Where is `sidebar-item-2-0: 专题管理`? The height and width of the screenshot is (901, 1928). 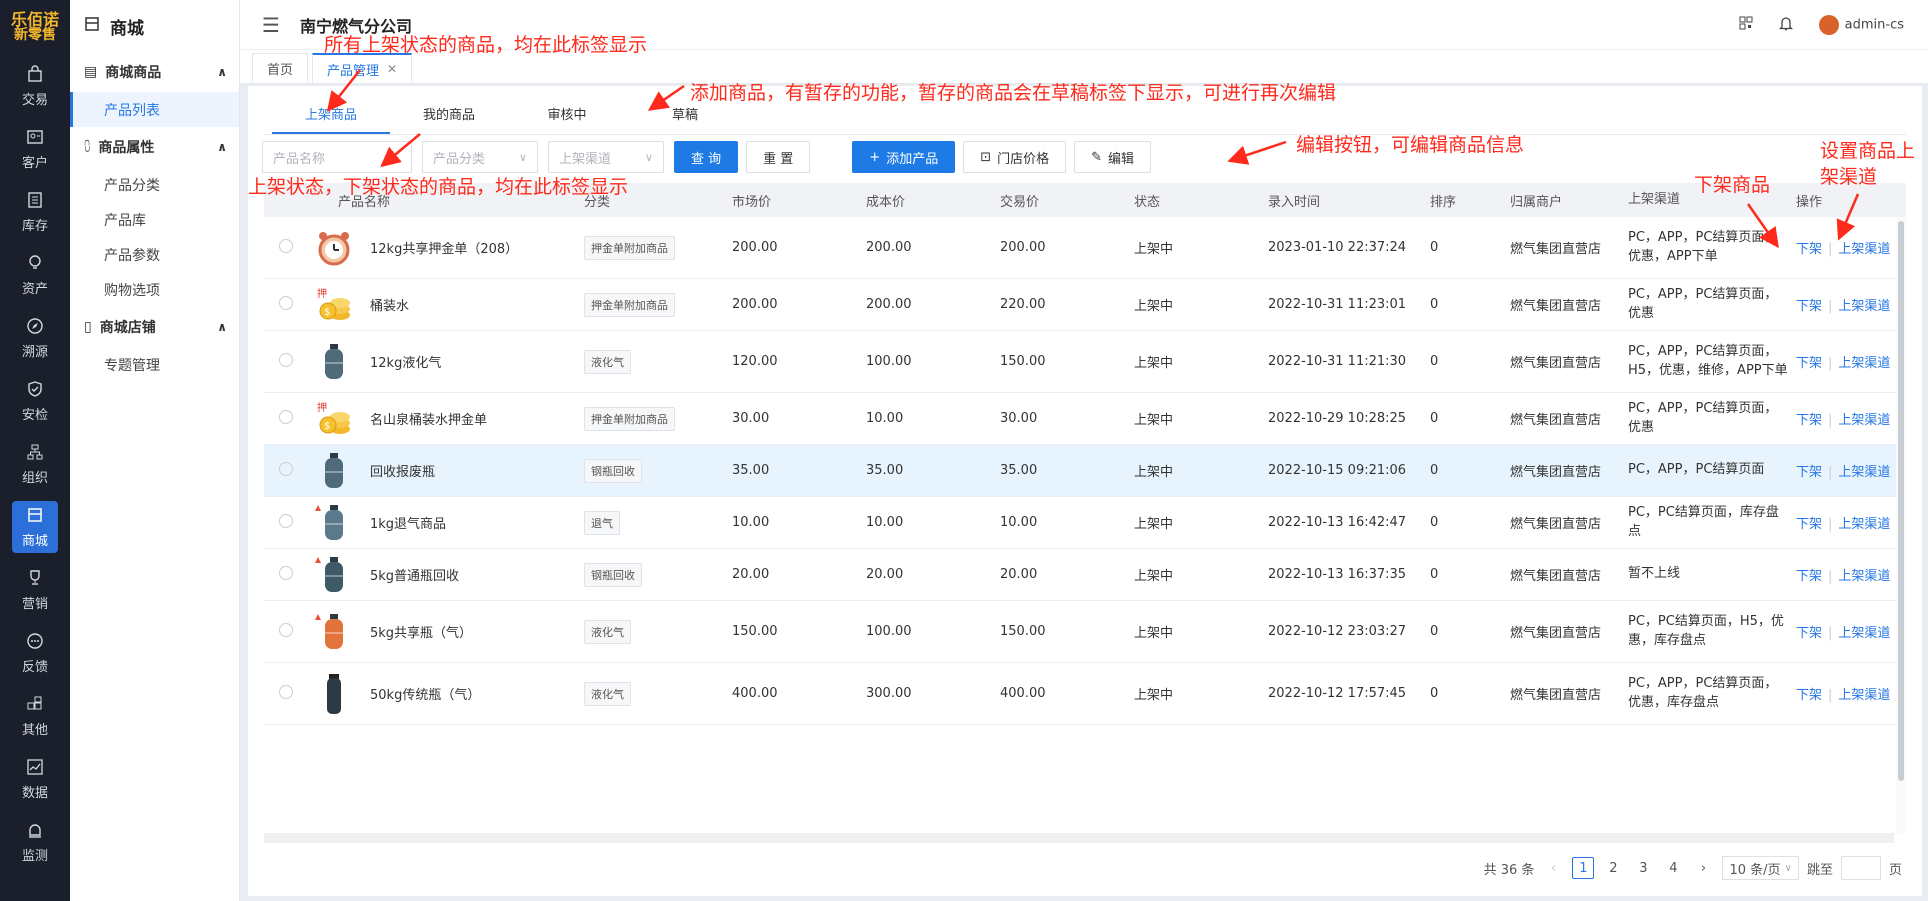 sidebar-item-2-0: 专题管理 is located at coordinates (154, 364).